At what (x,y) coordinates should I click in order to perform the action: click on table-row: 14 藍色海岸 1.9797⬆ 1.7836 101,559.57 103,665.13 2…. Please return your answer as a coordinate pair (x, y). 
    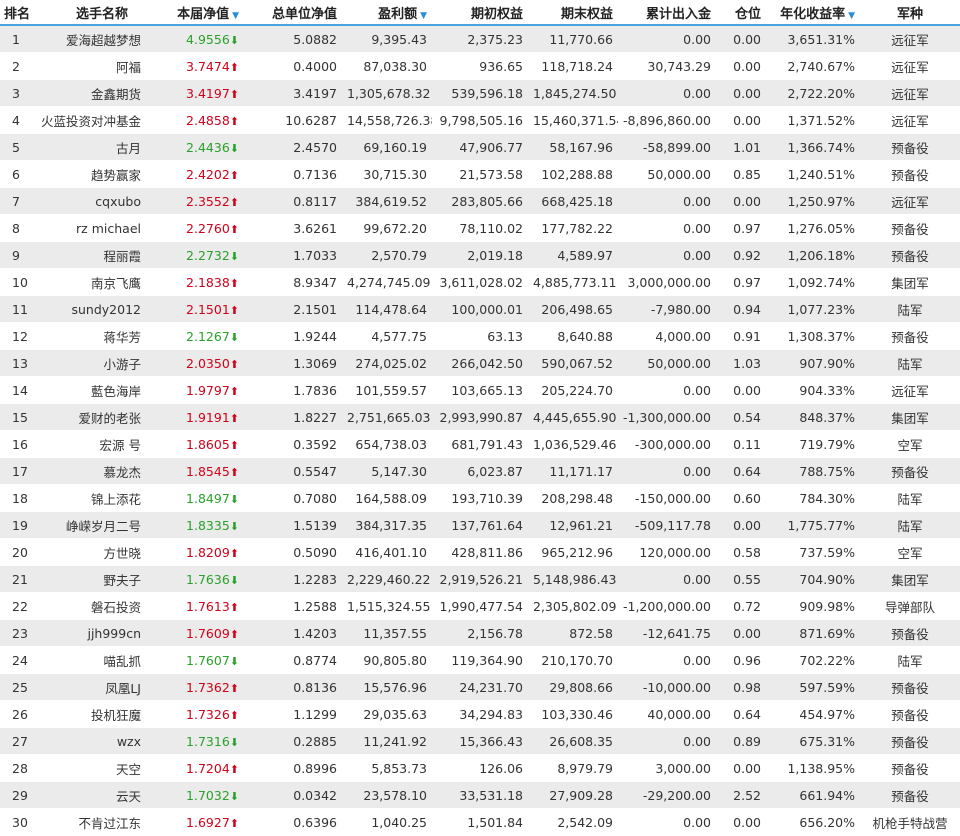
    Looking at the image, I should click on (480, 390).